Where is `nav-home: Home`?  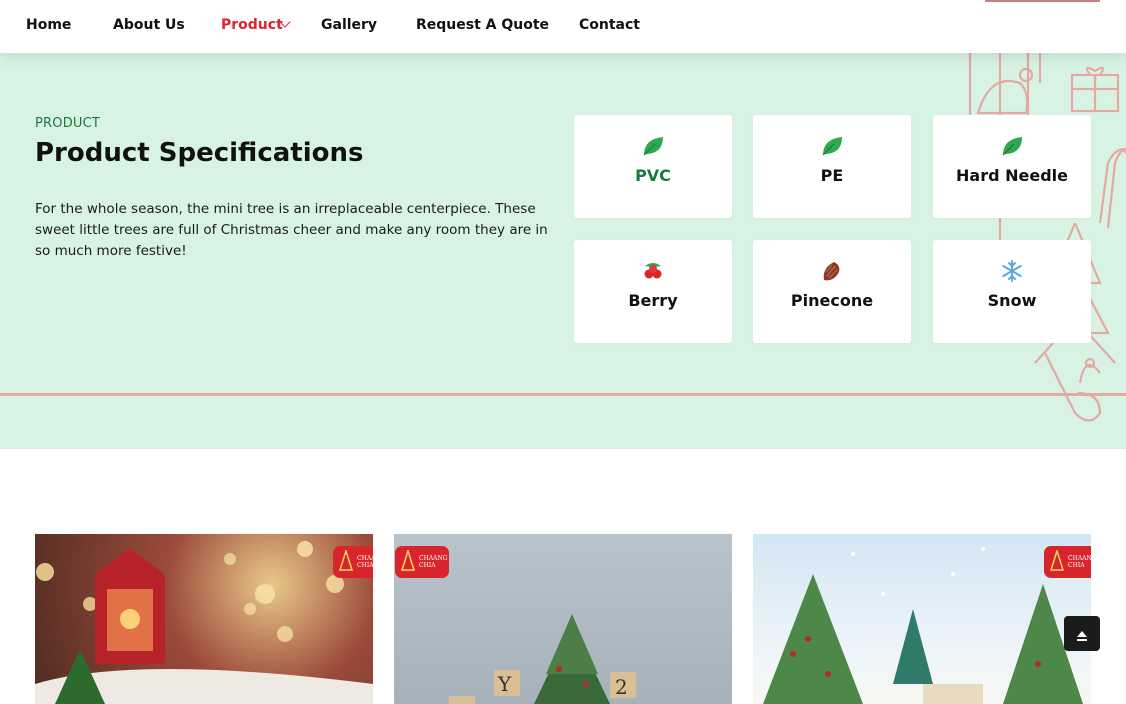 nav-home: Home is located at coordinates (48, 25).